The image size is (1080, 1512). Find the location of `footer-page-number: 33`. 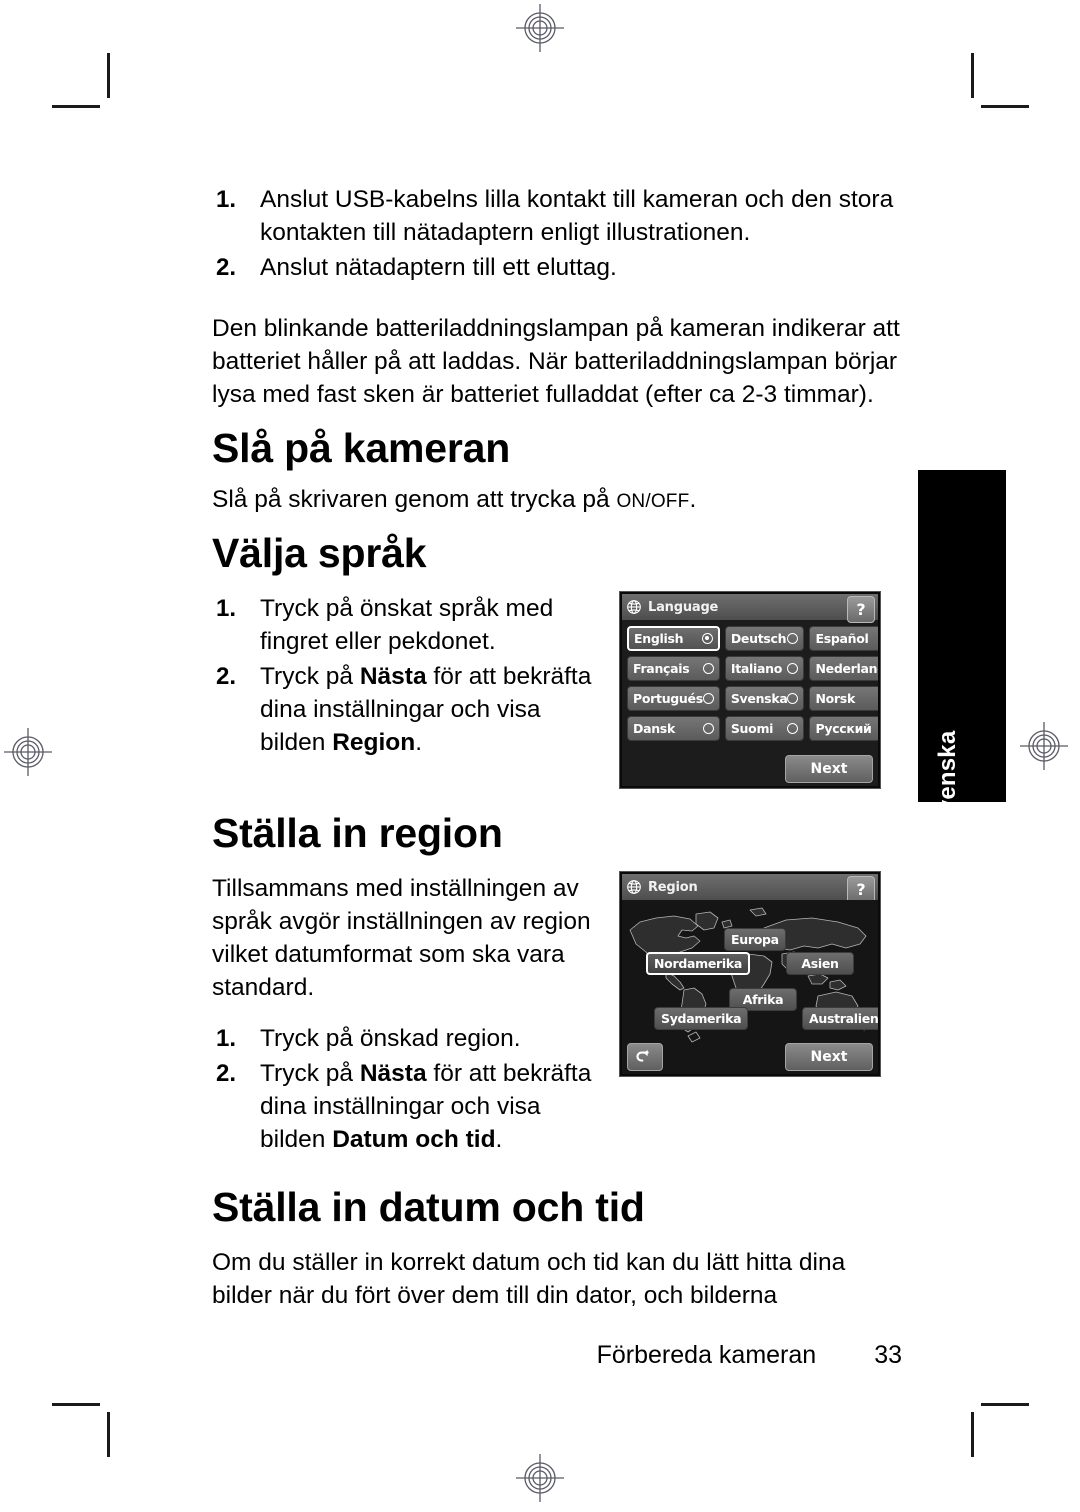

footer-page-number: 33 is located at coordinates (888, 1355).